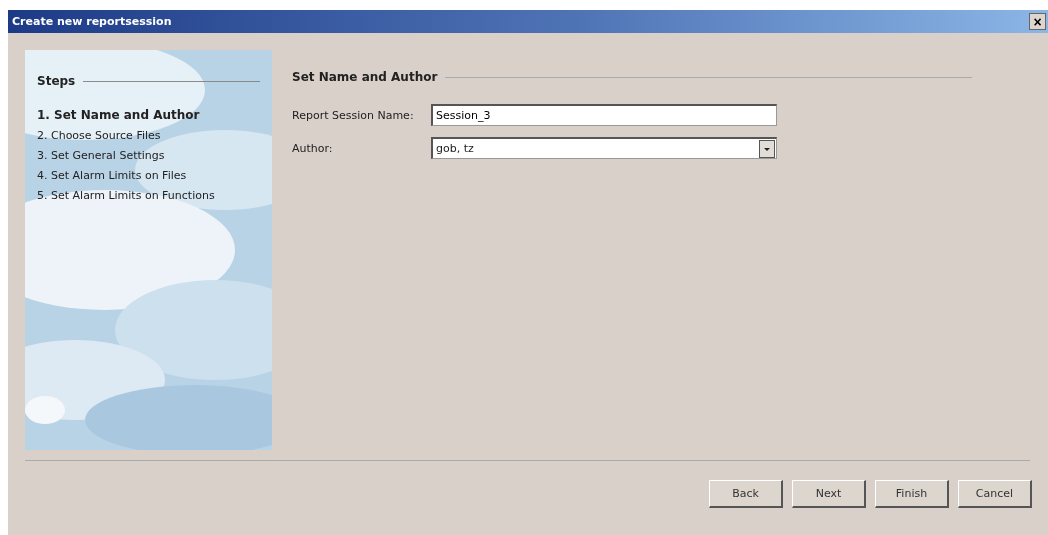 This screenshot has height=535, width=1048. I want to click on field-label: Author:, so click(313, 148).